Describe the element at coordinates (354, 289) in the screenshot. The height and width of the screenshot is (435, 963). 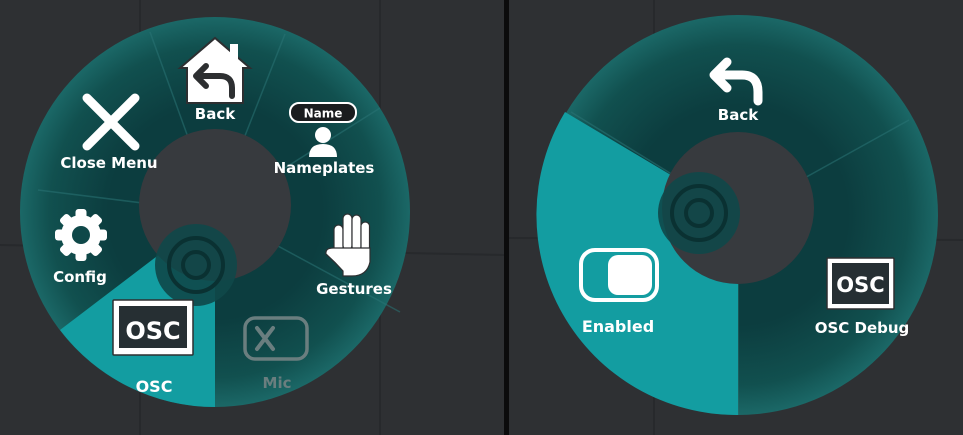
I see `gestures-label: Gestures` at that location.